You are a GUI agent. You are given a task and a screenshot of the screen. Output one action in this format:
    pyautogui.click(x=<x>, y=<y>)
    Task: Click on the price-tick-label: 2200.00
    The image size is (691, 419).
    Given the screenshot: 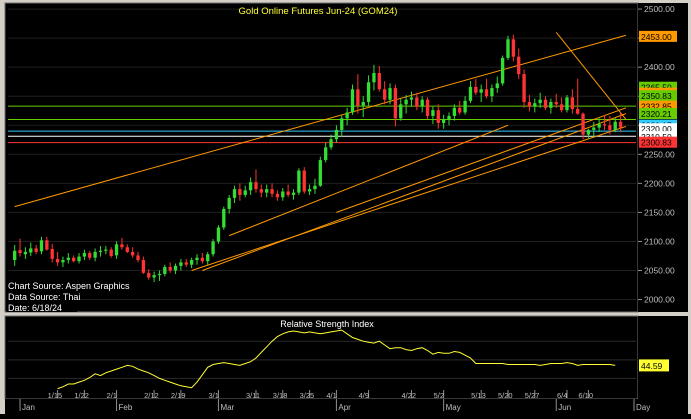 What is the action you would take?
    pyautogui.click(x=659, y=183)
    